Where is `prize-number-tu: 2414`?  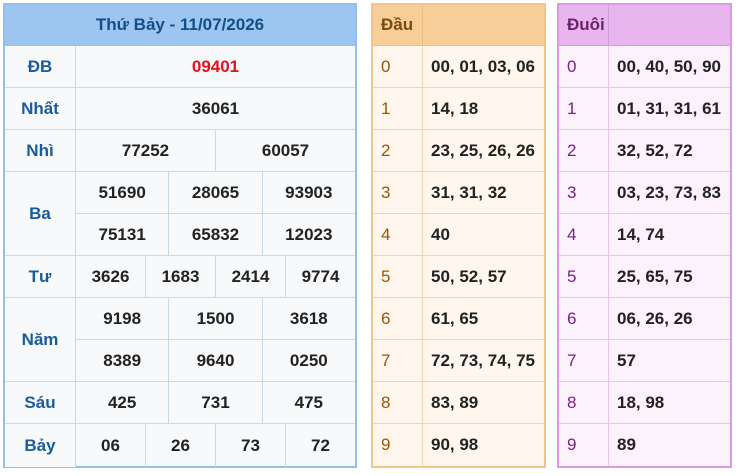
prize-number-tu: 2414 is located at coordinates (251, 276).